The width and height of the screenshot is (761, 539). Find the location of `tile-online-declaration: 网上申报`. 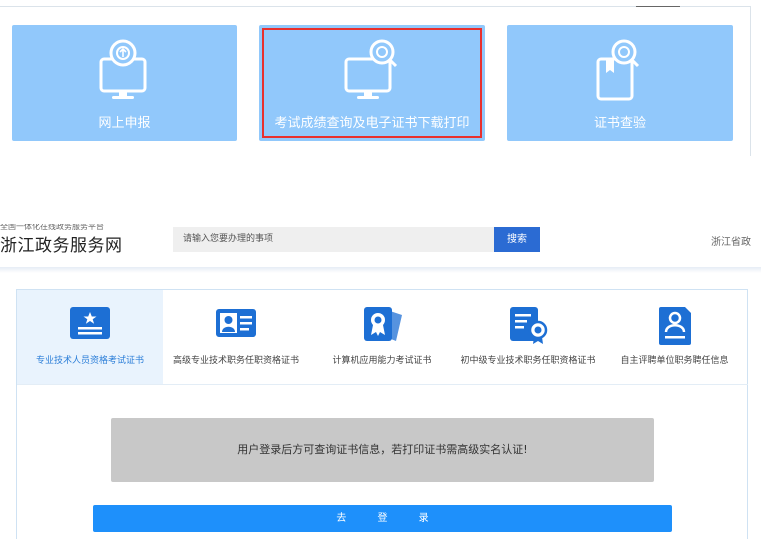

tile-online-declaration: 网上申报 is located at coordinates (124, 83).